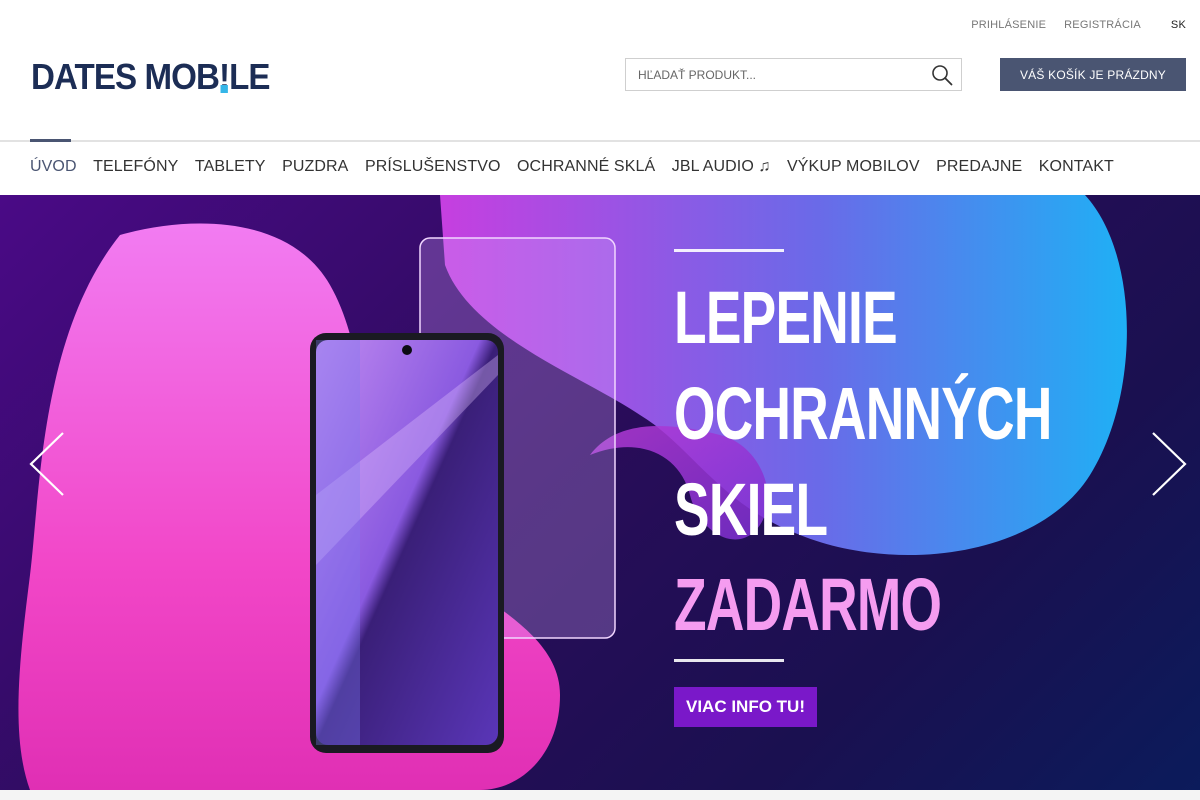 This screenshot has width=1200, height=800. Describe the element at coordinates (600, 795) in the screenshot. I see `page-bottom-strip` at that location.